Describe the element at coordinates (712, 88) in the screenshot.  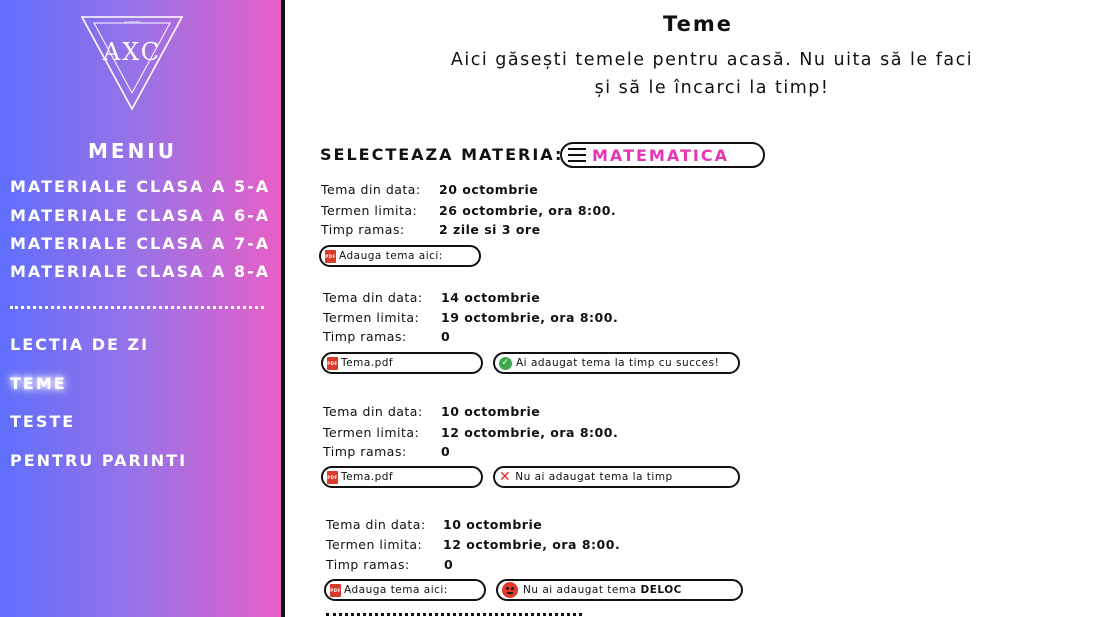
I see `page-subtitle-line2: și să le încarci la timp!` at that location.